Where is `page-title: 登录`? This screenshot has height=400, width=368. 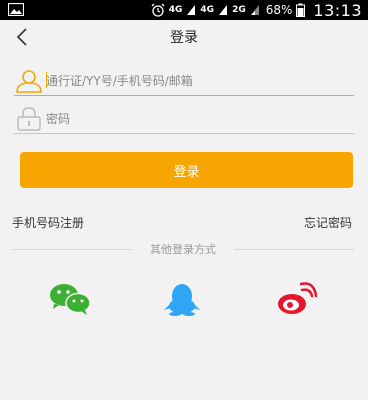 page-title: 登录 is located at coordinates (184, 38).